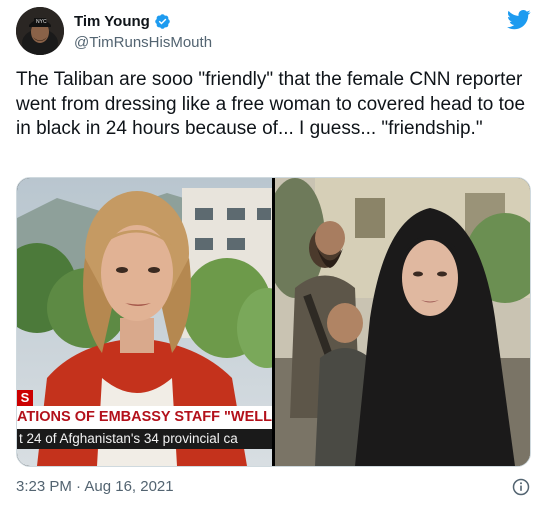  Describe the element at coordinates (144, 439) in the screenshot. I see `cnn-ticker-subline: t 24 of Afghanistan's 34 provincial ca` at that location.